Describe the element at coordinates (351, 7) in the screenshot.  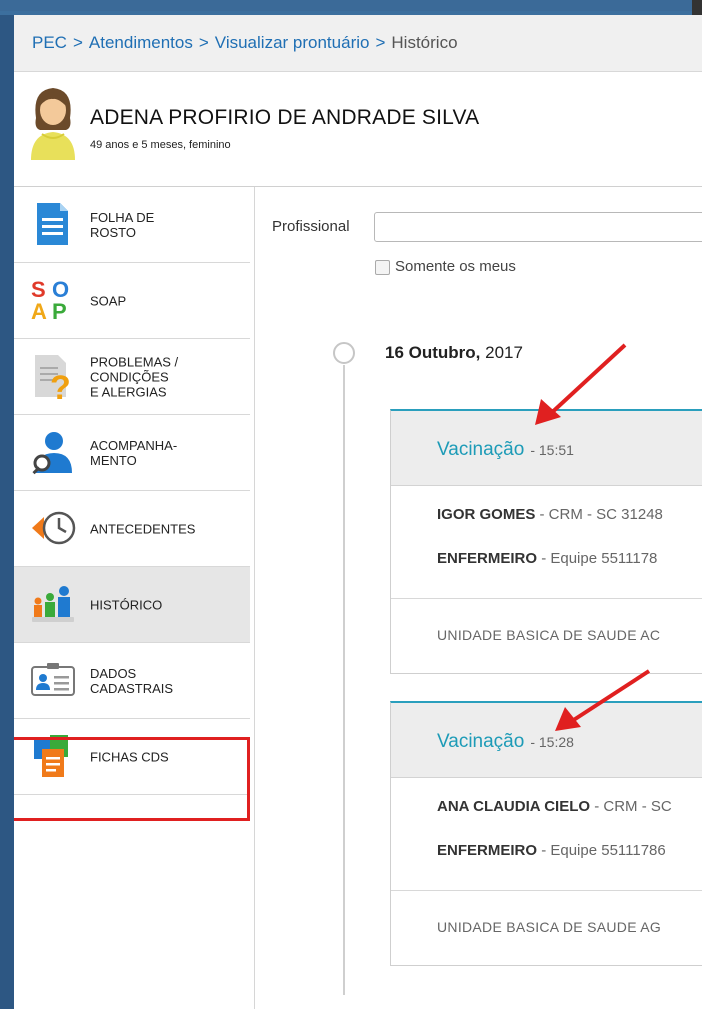
I see `window-top-strip` at that location.